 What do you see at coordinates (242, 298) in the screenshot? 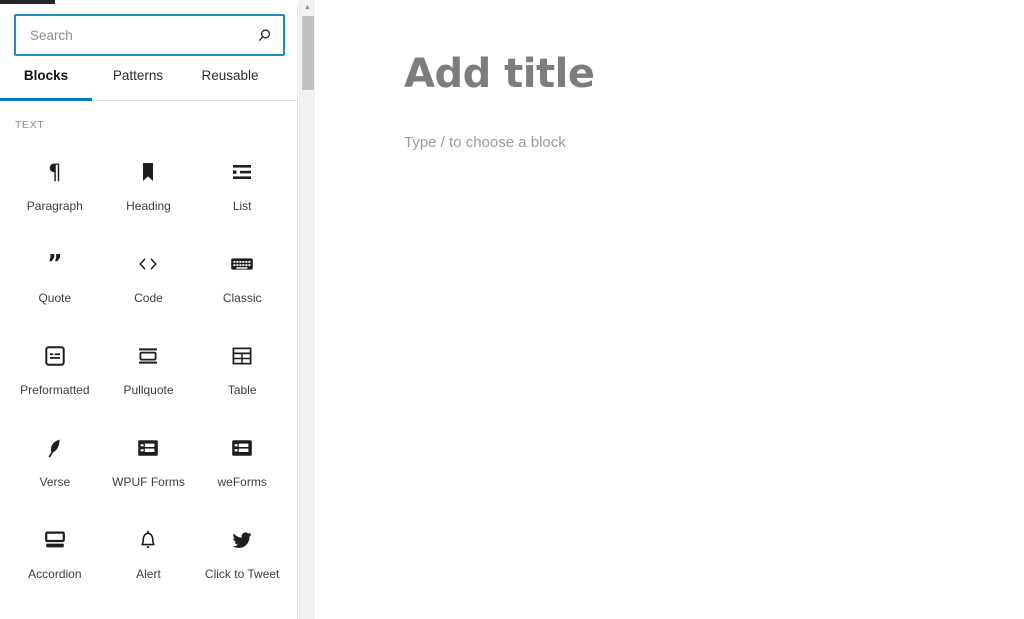
I see `block-item-label: Classic` at bounding box center [242, 298].